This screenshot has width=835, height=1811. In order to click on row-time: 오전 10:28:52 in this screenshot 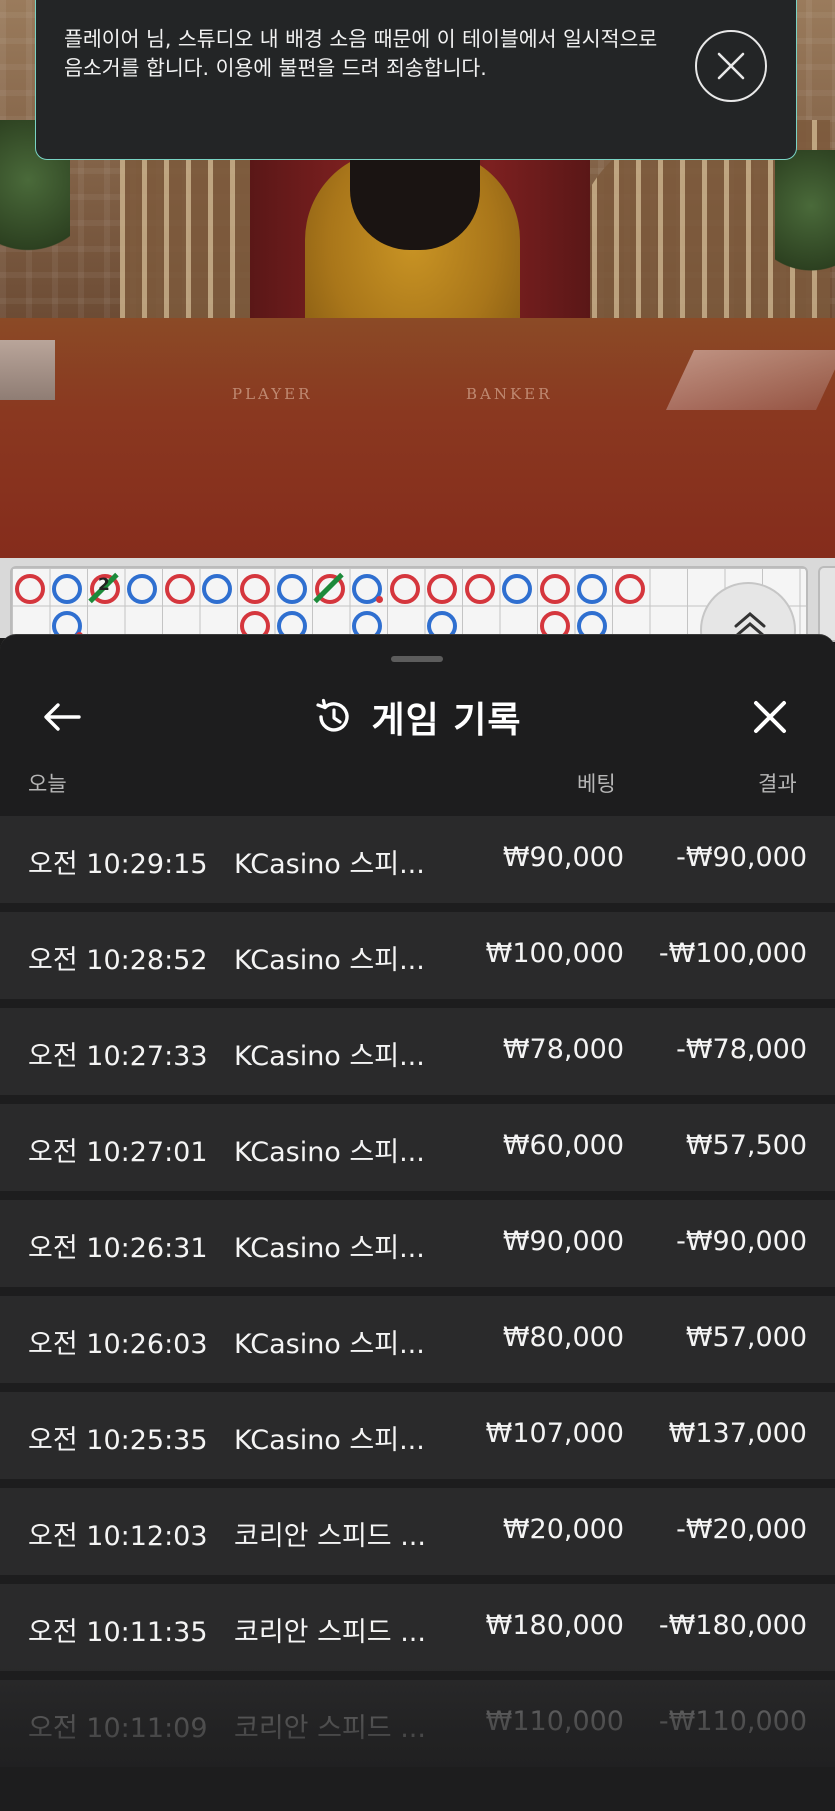, I will do `click(118, 960)`.